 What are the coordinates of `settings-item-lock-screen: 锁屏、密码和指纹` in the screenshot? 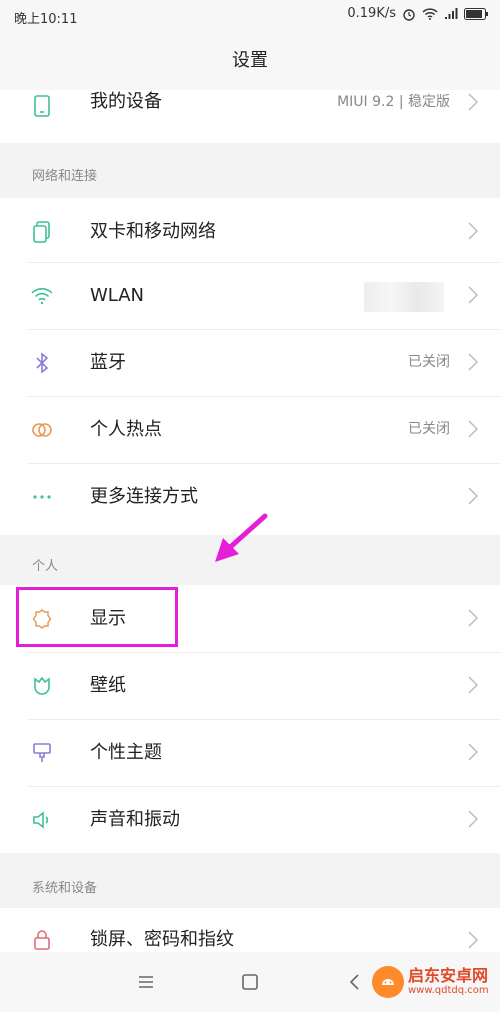 It's located at (250, 930).